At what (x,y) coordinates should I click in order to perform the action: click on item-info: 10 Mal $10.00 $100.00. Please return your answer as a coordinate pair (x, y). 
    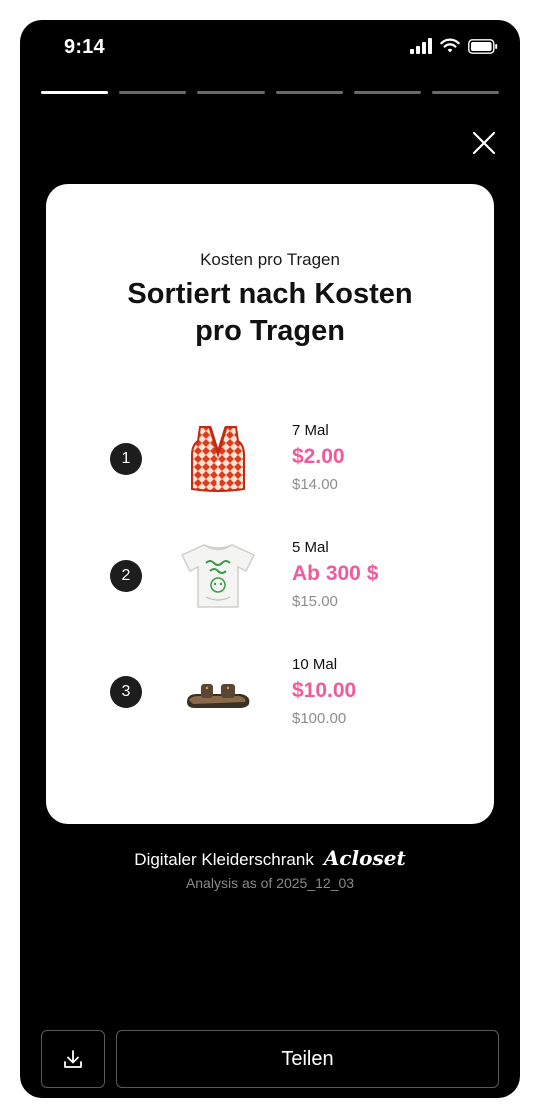
    Looking at the image, I should click on (324, 691).